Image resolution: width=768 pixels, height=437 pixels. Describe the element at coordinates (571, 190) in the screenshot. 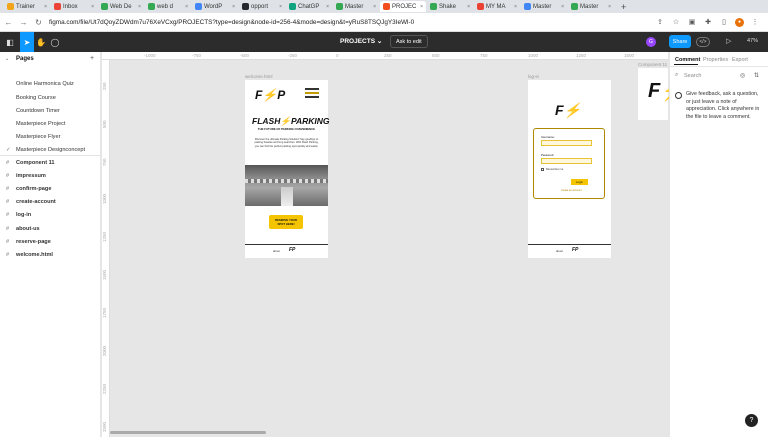

I see `create-account-link: create an account` at that location.